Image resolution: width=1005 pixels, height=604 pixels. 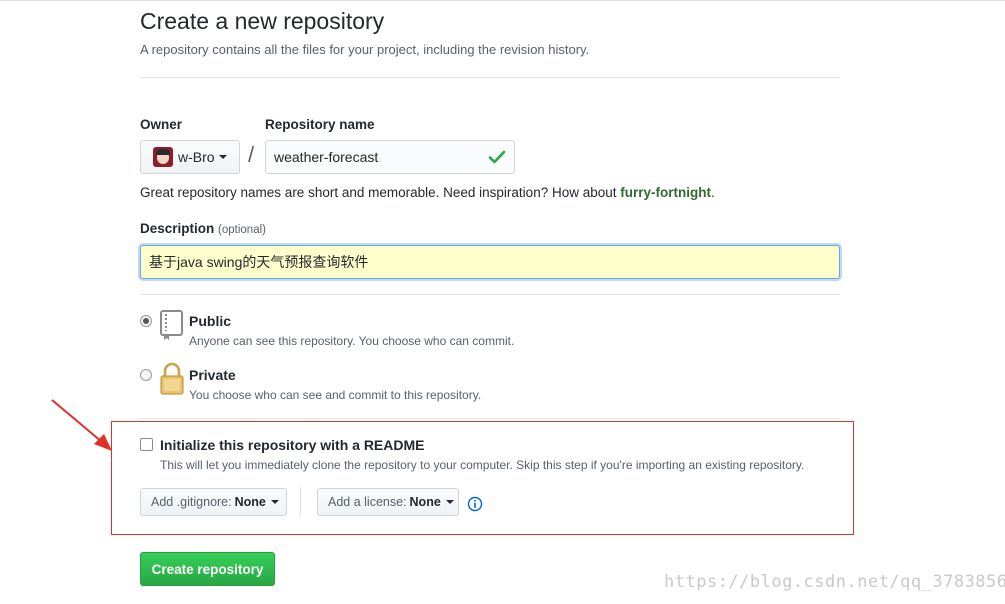 What do you see at coordinates (207, 569) in the screenshot?
I see `create-repository-button: Create repository` at bounding box center [207, 569].